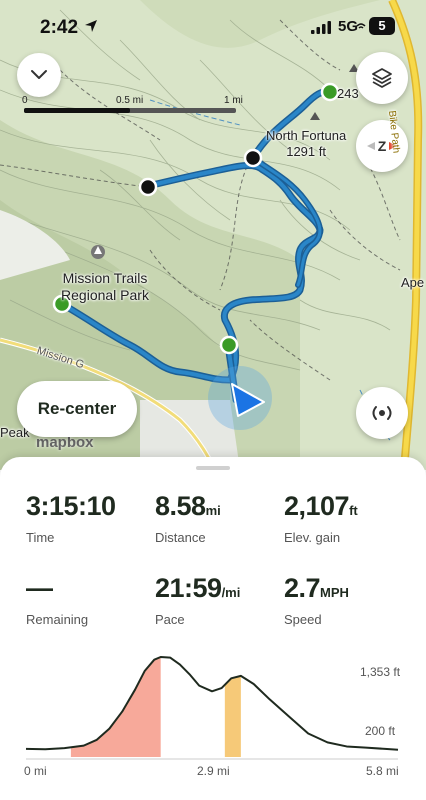 The width and height of the screenshot is (426, 800). I want to click on stat-pace: 21:59/mi Pace, so click(197, 600).